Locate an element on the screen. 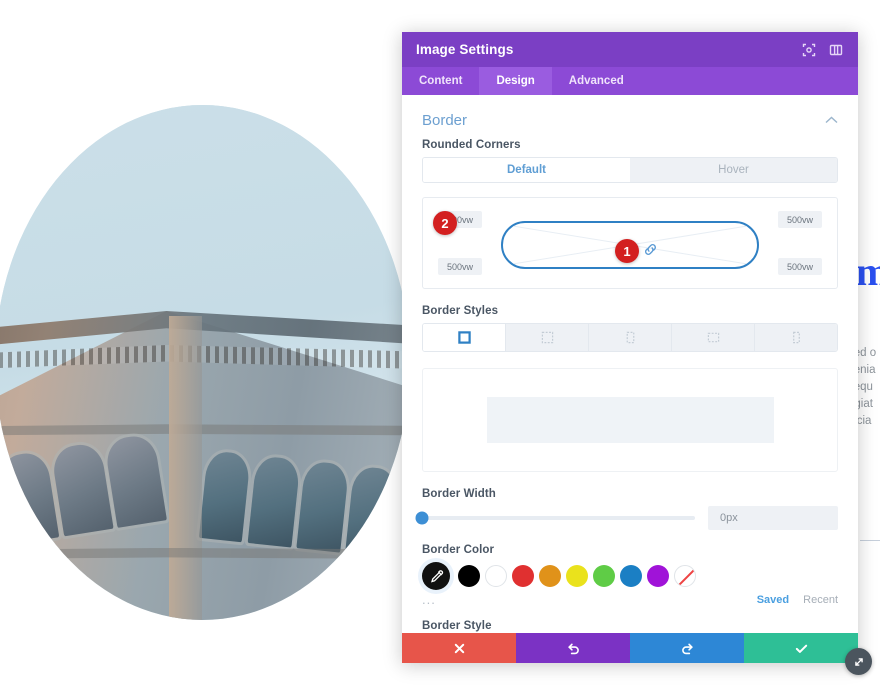  modal-header: Image Settings is located at coordinates (630, 49).